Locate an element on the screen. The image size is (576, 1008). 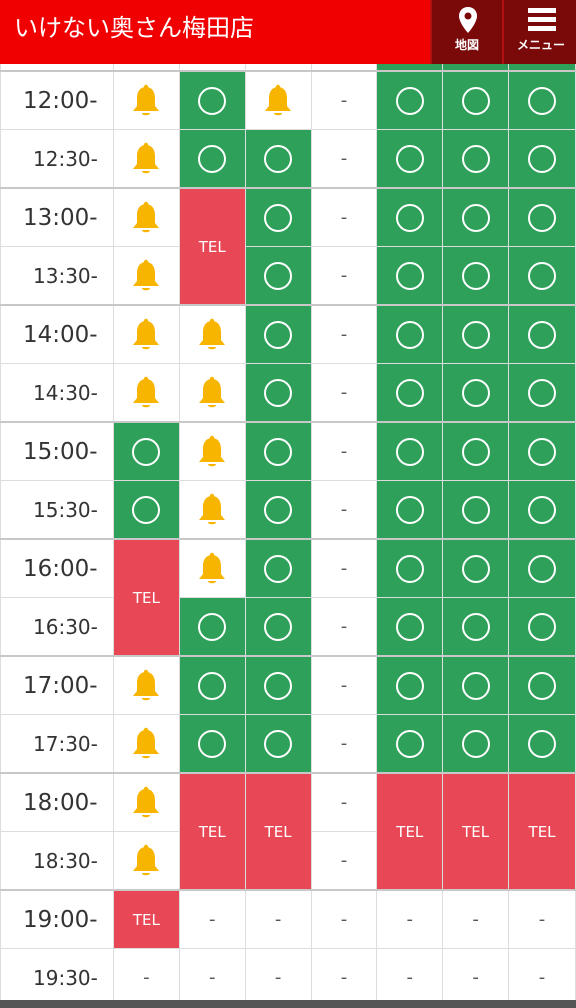
bell-icon is located at coordinates (146, 686).